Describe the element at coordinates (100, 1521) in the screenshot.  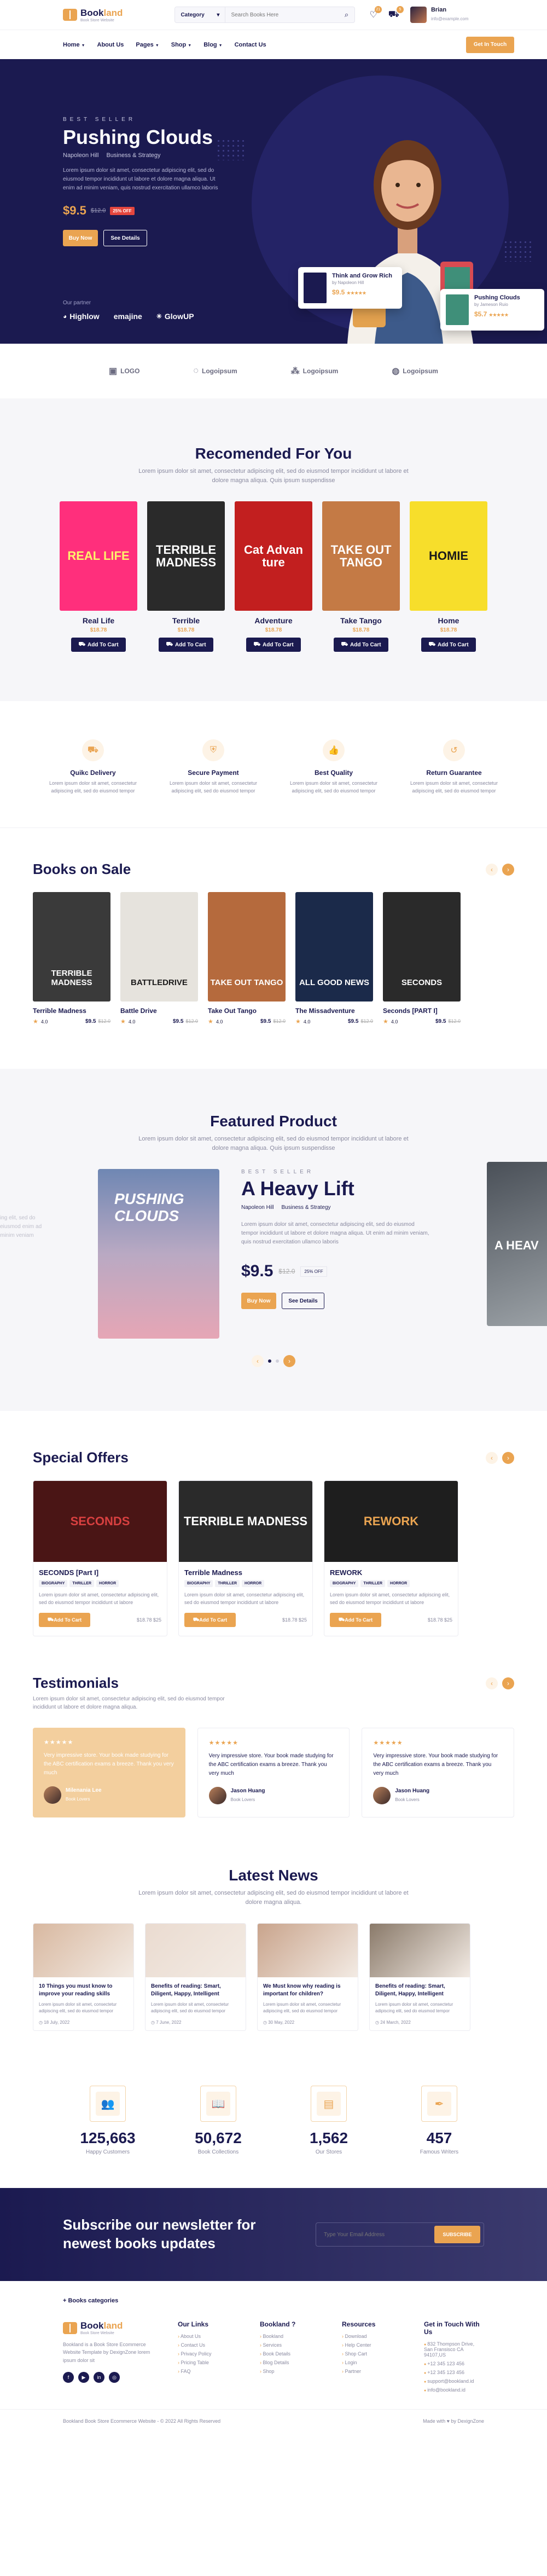
I see `offer-image: SECONDS` at that location.